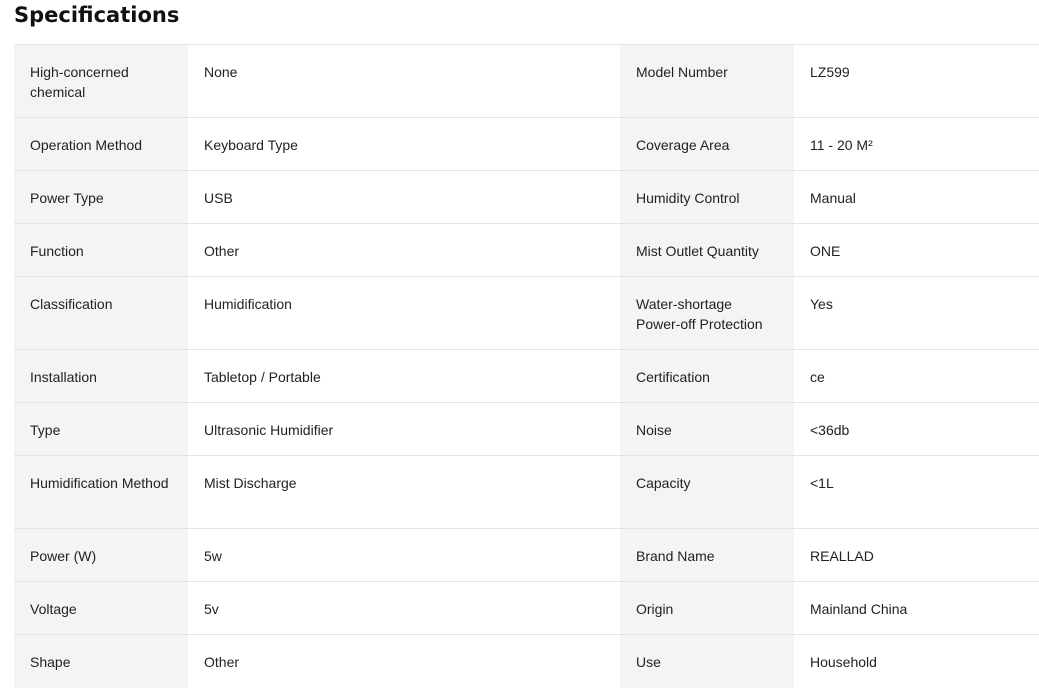  Describe the element at coordinates (707, 81) in the screenshot. I see `spec-label: Model Number` at that location.